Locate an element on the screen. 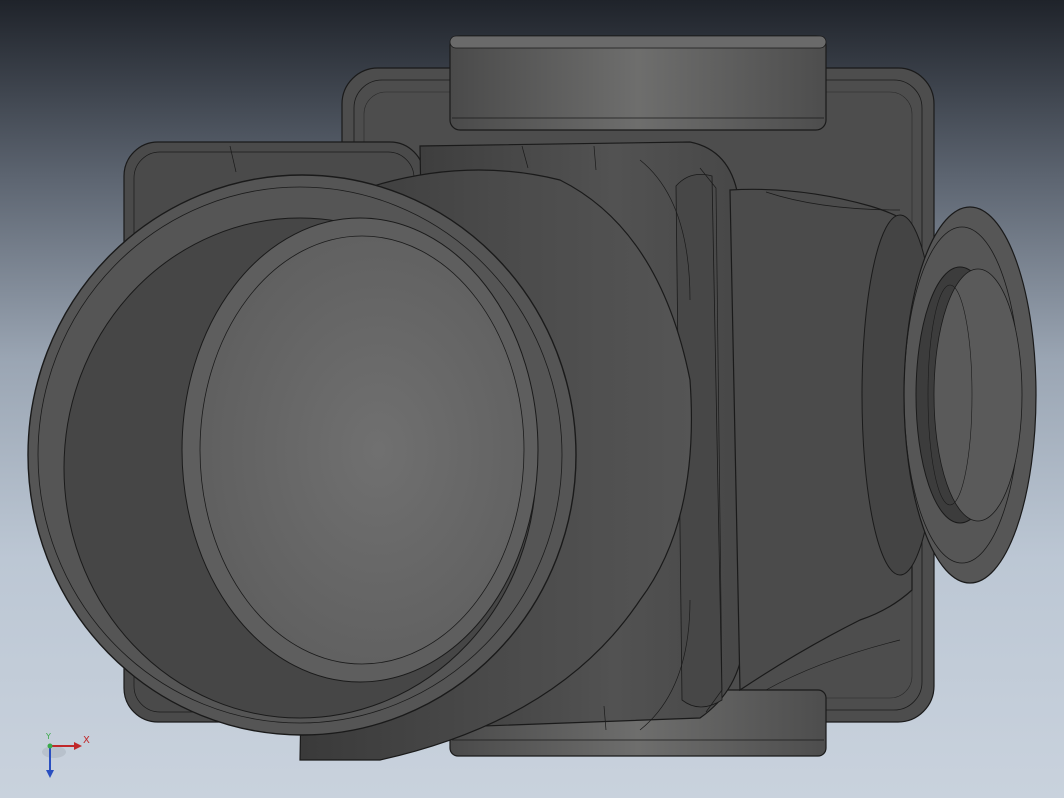  triad-y-label: Y is located at coordinates (48, 736).